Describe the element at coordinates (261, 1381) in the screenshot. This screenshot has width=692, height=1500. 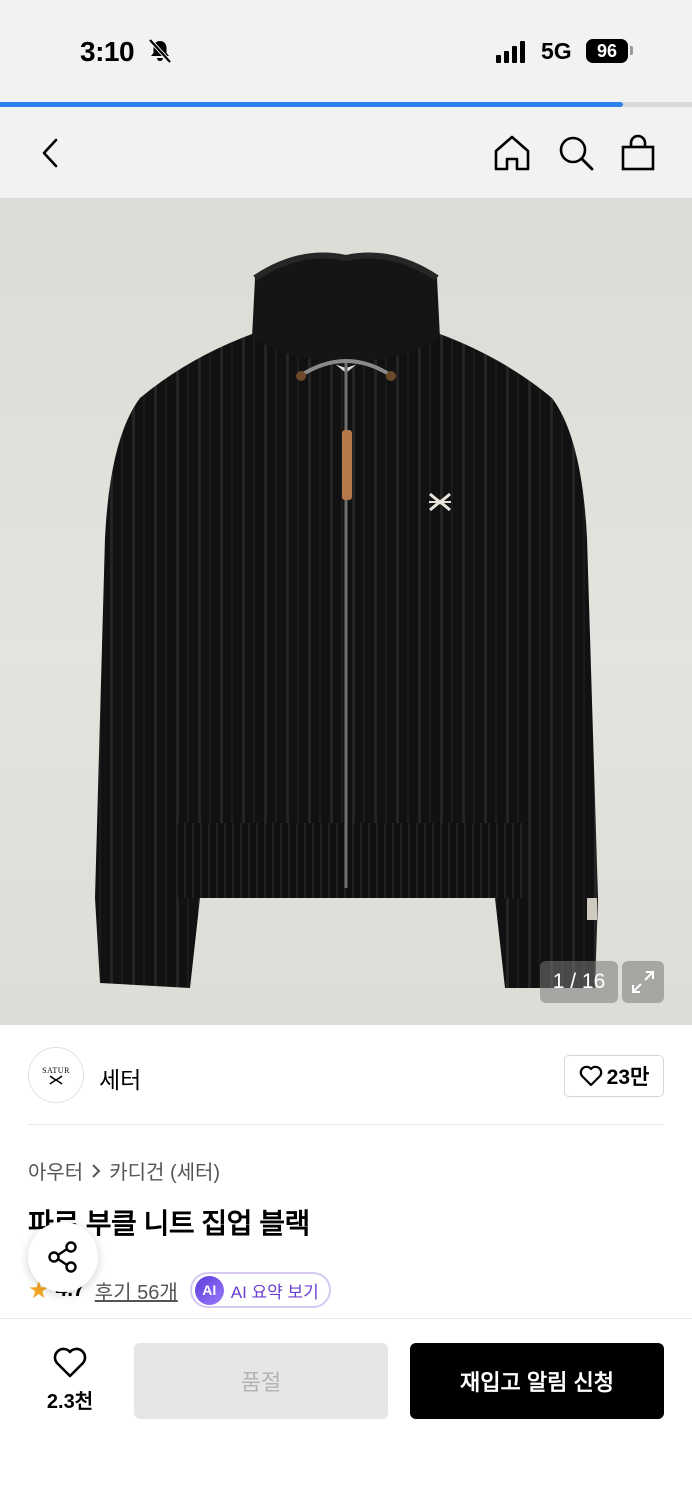
I see `soldout-button: 품절` at that location.